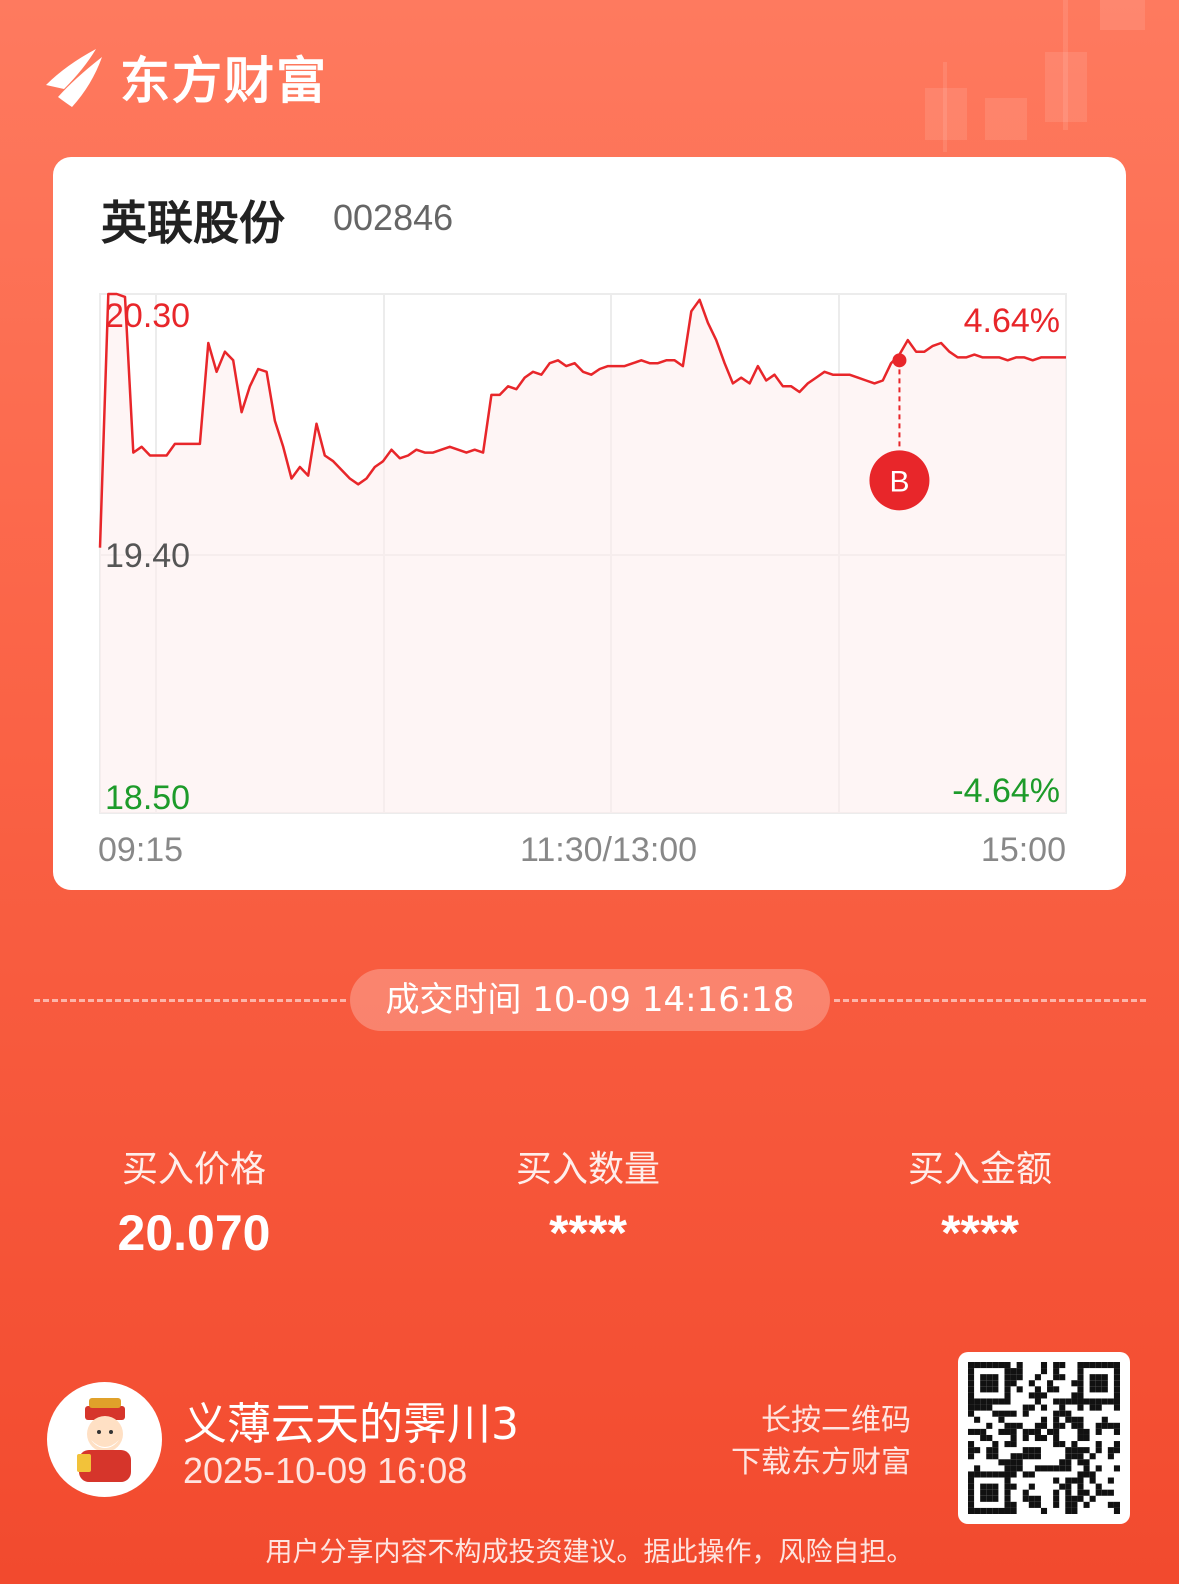 Image resolution: width=1179 pixels, height=1584 pixels. What do you see at coordinates (899, 360) in the screenshot?
I see `buy-marker-dot` at bounding box center [899, 360].